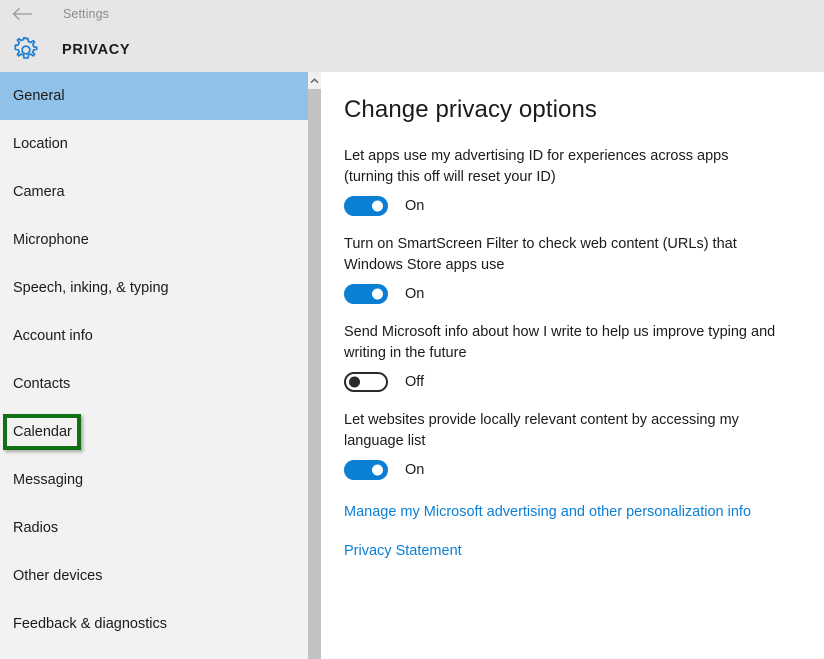 This screenshot has height=659, width=824. Describe the element at coordinates (154, 384) in the screenshot. I see `sidebar-item-contacts: Contacts` at that location.